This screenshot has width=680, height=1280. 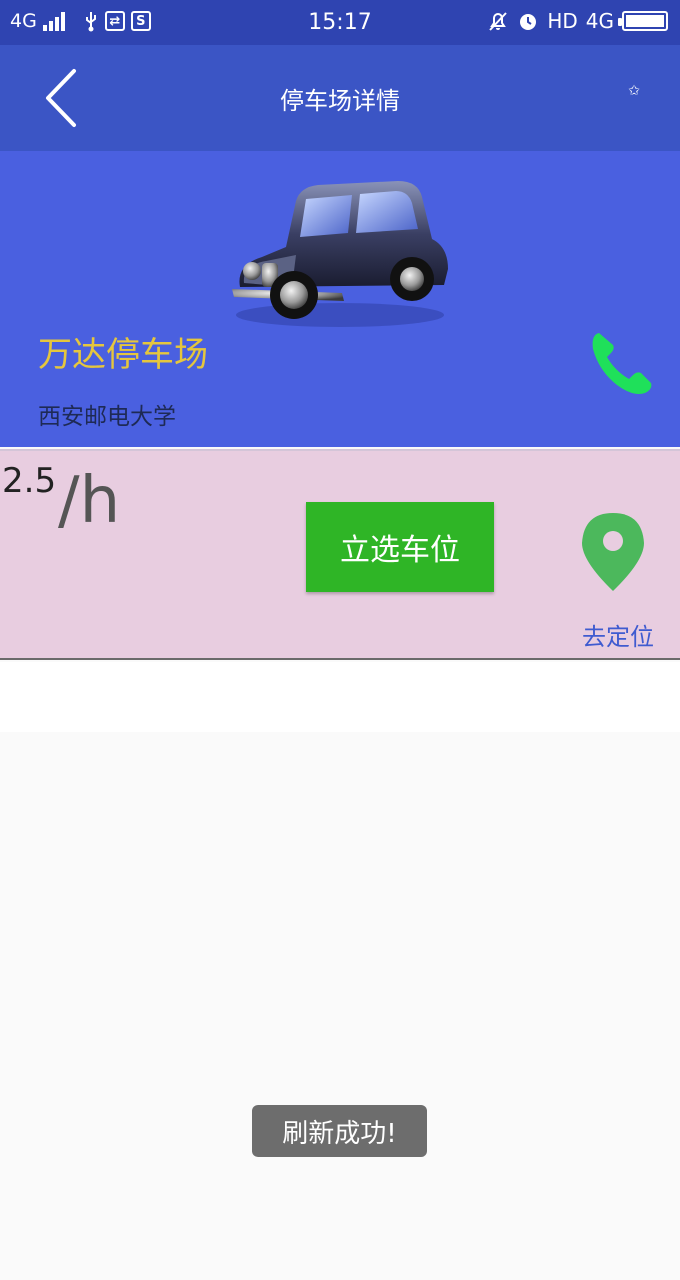 What do you see at coordinates (528, 22) in the screenshot?
I see `alarm-icon` at bounding box center [528, 22].